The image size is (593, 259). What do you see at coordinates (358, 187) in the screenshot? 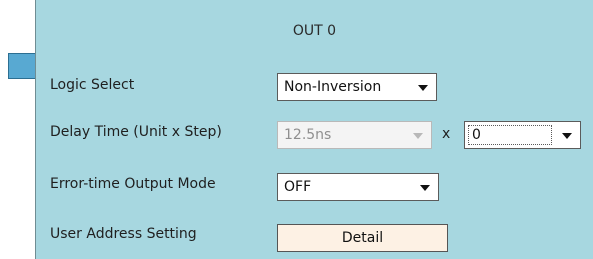
I see `error-output-mode-dropdown: OFF` at bounding box center [358, 187].